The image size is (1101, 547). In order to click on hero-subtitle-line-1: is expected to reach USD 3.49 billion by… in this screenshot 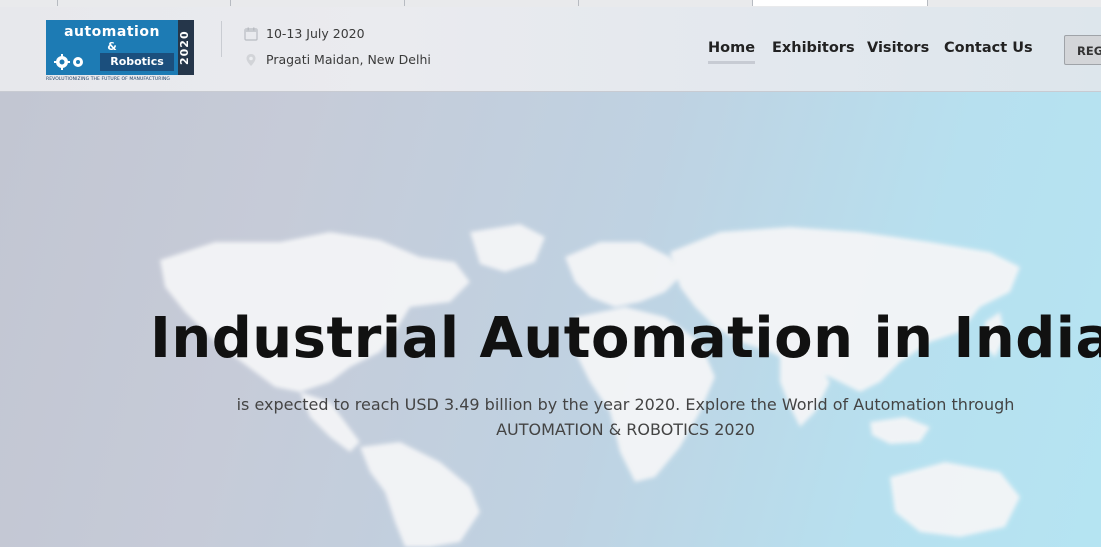, I will do `click(625, 404)`.